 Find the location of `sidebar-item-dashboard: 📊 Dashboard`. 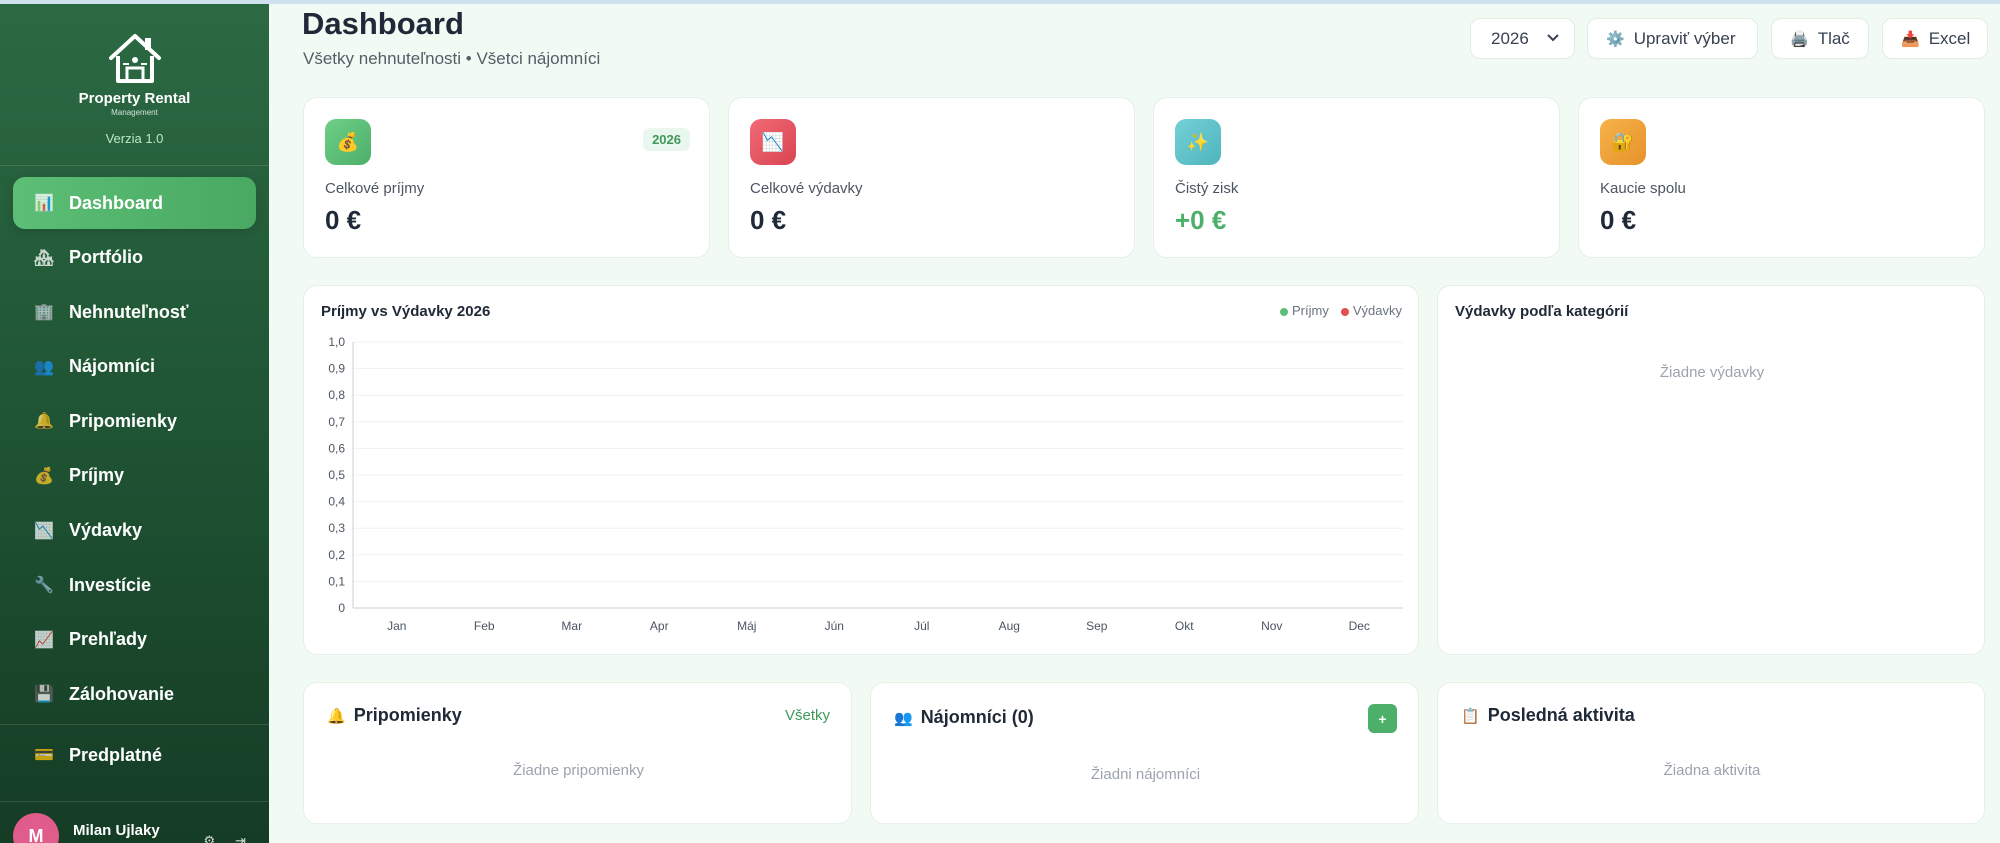

sidebar-item-dashboard: 📊 Dashboard is located at coordinates (134, 203).